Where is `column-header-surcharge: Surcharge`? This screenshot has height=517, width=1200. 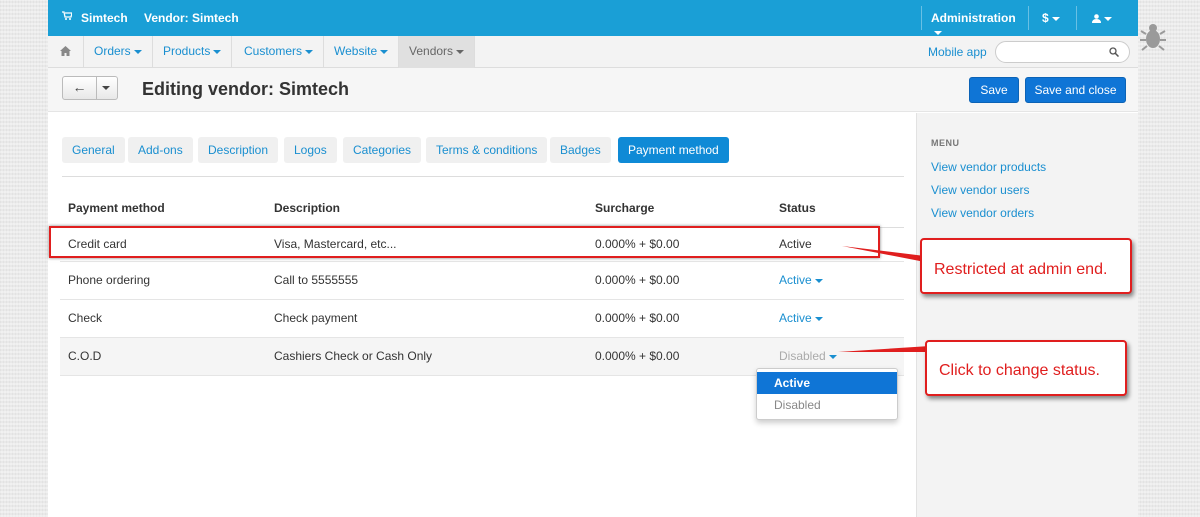
column-header-surcharge: Surcharge is located at coordinates (679, 208).